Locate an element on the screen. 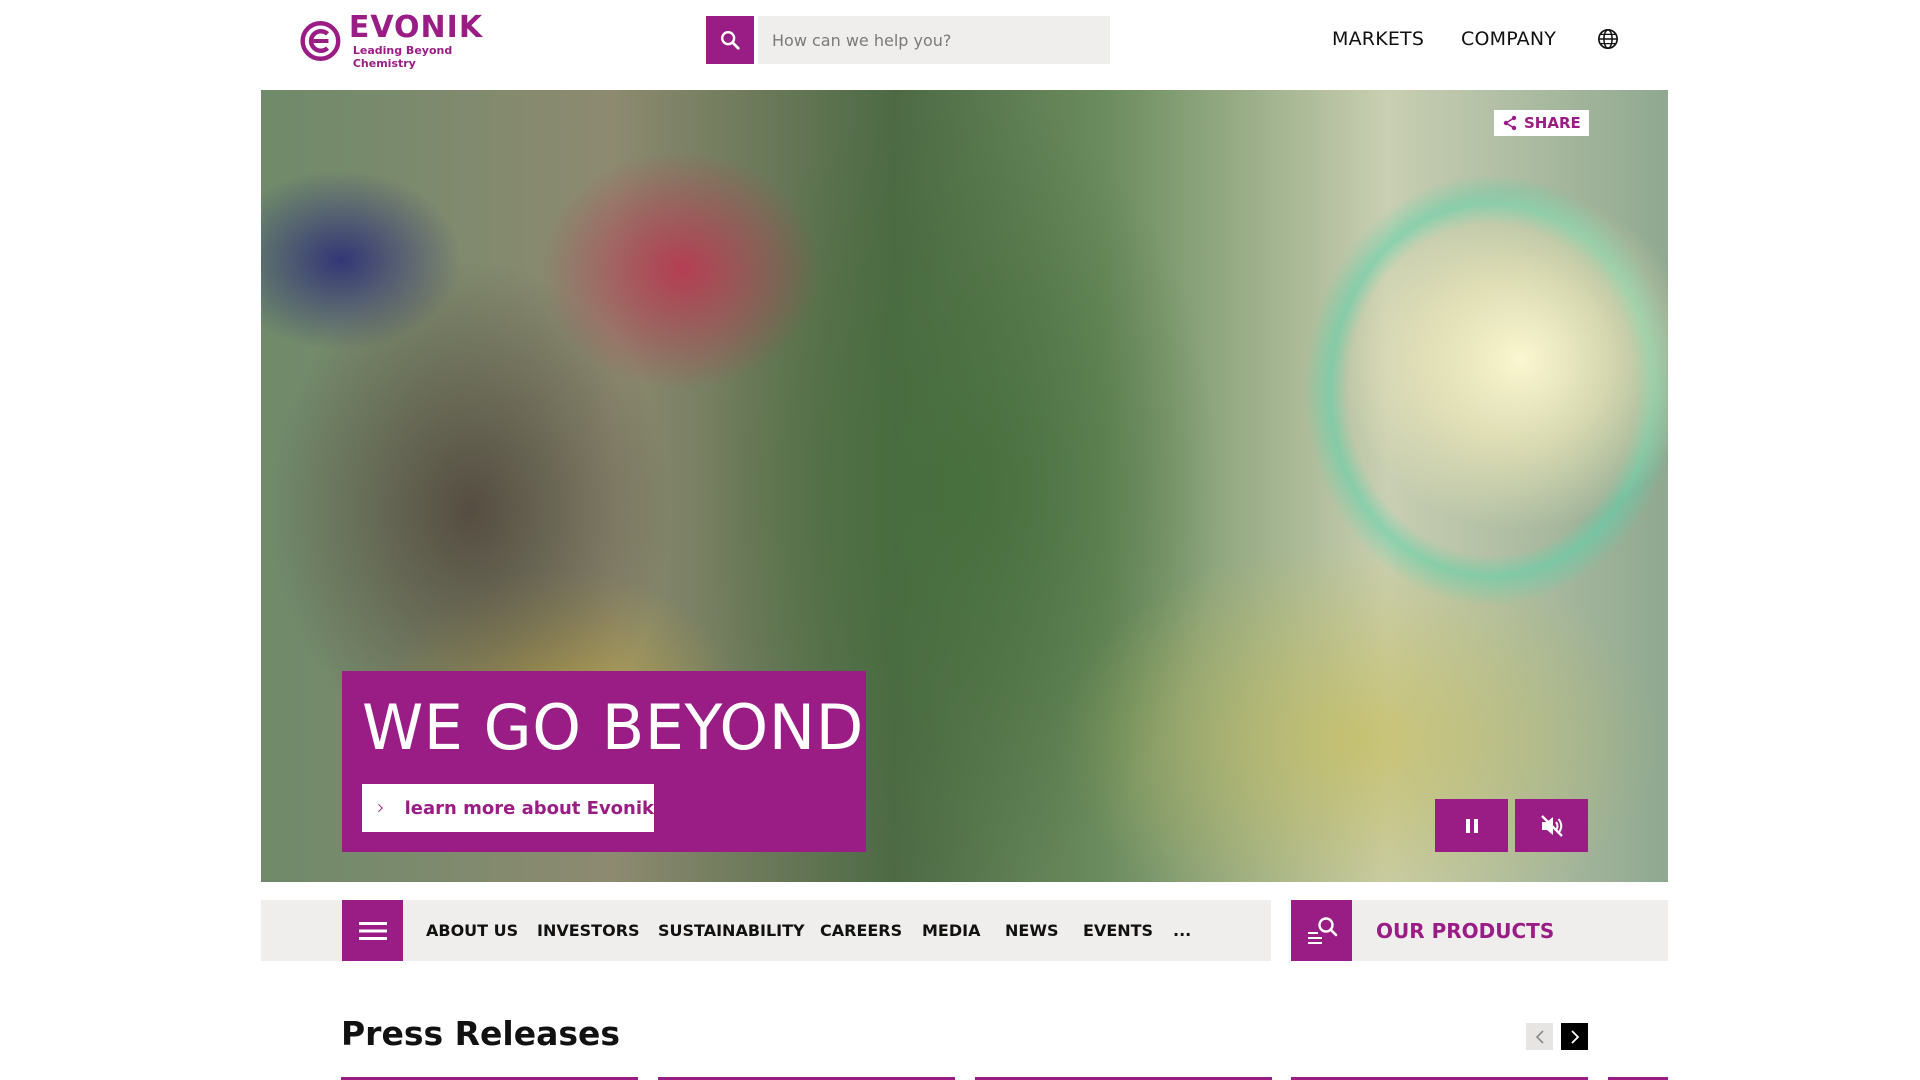 The image size is (1920, 1080). search-button is located at coordinates (730, 40).